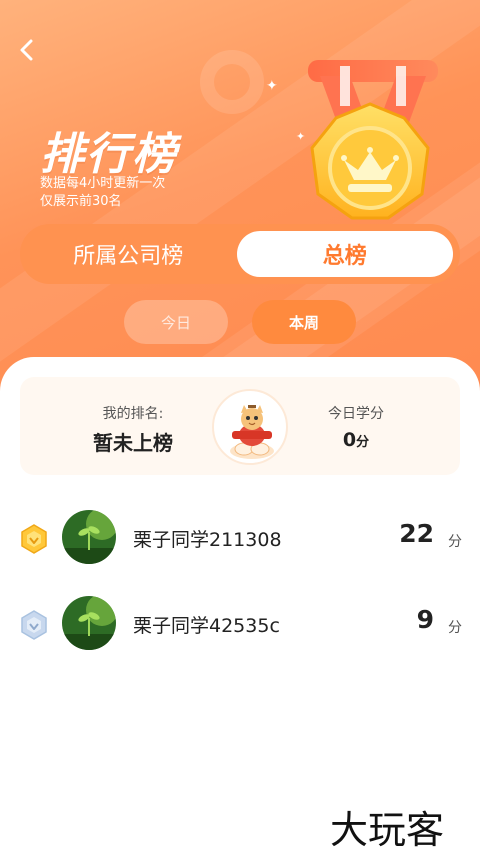 This screenshot has height=853, width=480. What do you see at coordinates (206, 626) in the screenshot?
I see `user-name: 栗子同学42535c` at bounding box center [206, 626].